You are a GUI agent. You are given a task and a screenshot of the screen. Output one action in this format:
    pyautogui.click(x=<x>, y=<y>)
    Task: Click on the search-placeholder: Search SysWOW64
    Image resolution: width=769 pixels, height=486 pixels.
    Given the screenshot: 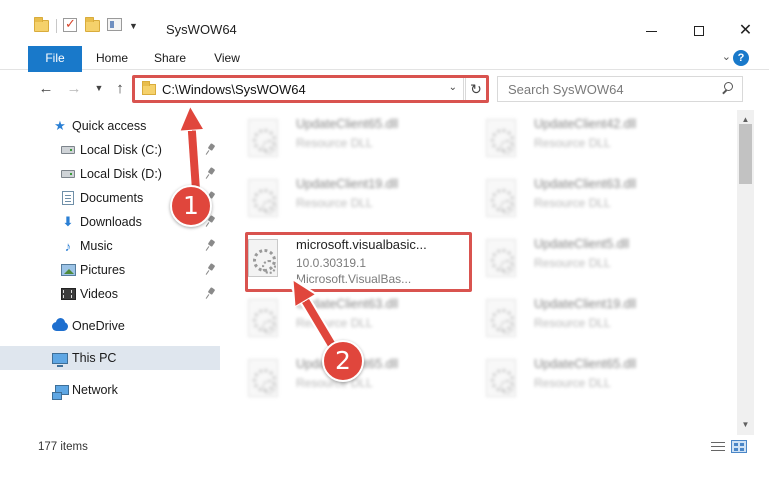 What is the action you would take?
    pyautogui.click(x=566, y=89)
    